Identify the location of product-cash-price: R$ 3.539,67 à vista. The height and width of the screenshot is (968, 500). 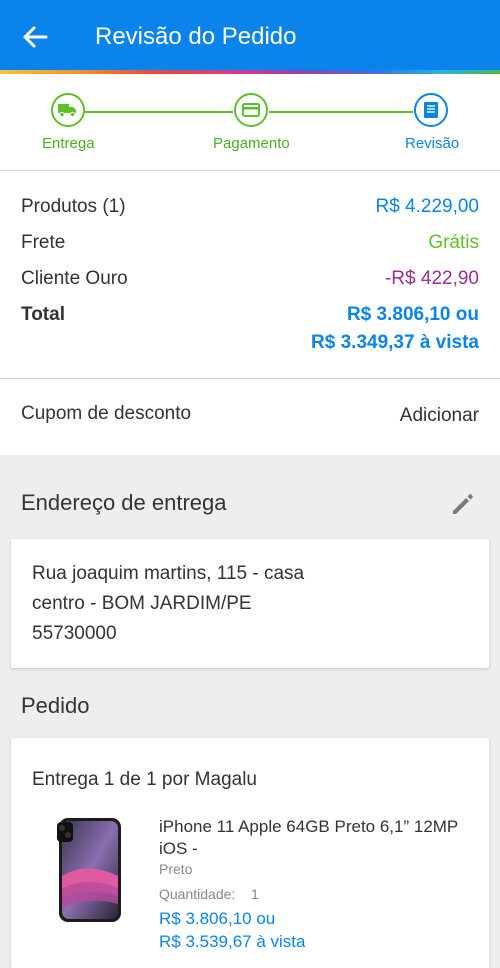
(232, 941).